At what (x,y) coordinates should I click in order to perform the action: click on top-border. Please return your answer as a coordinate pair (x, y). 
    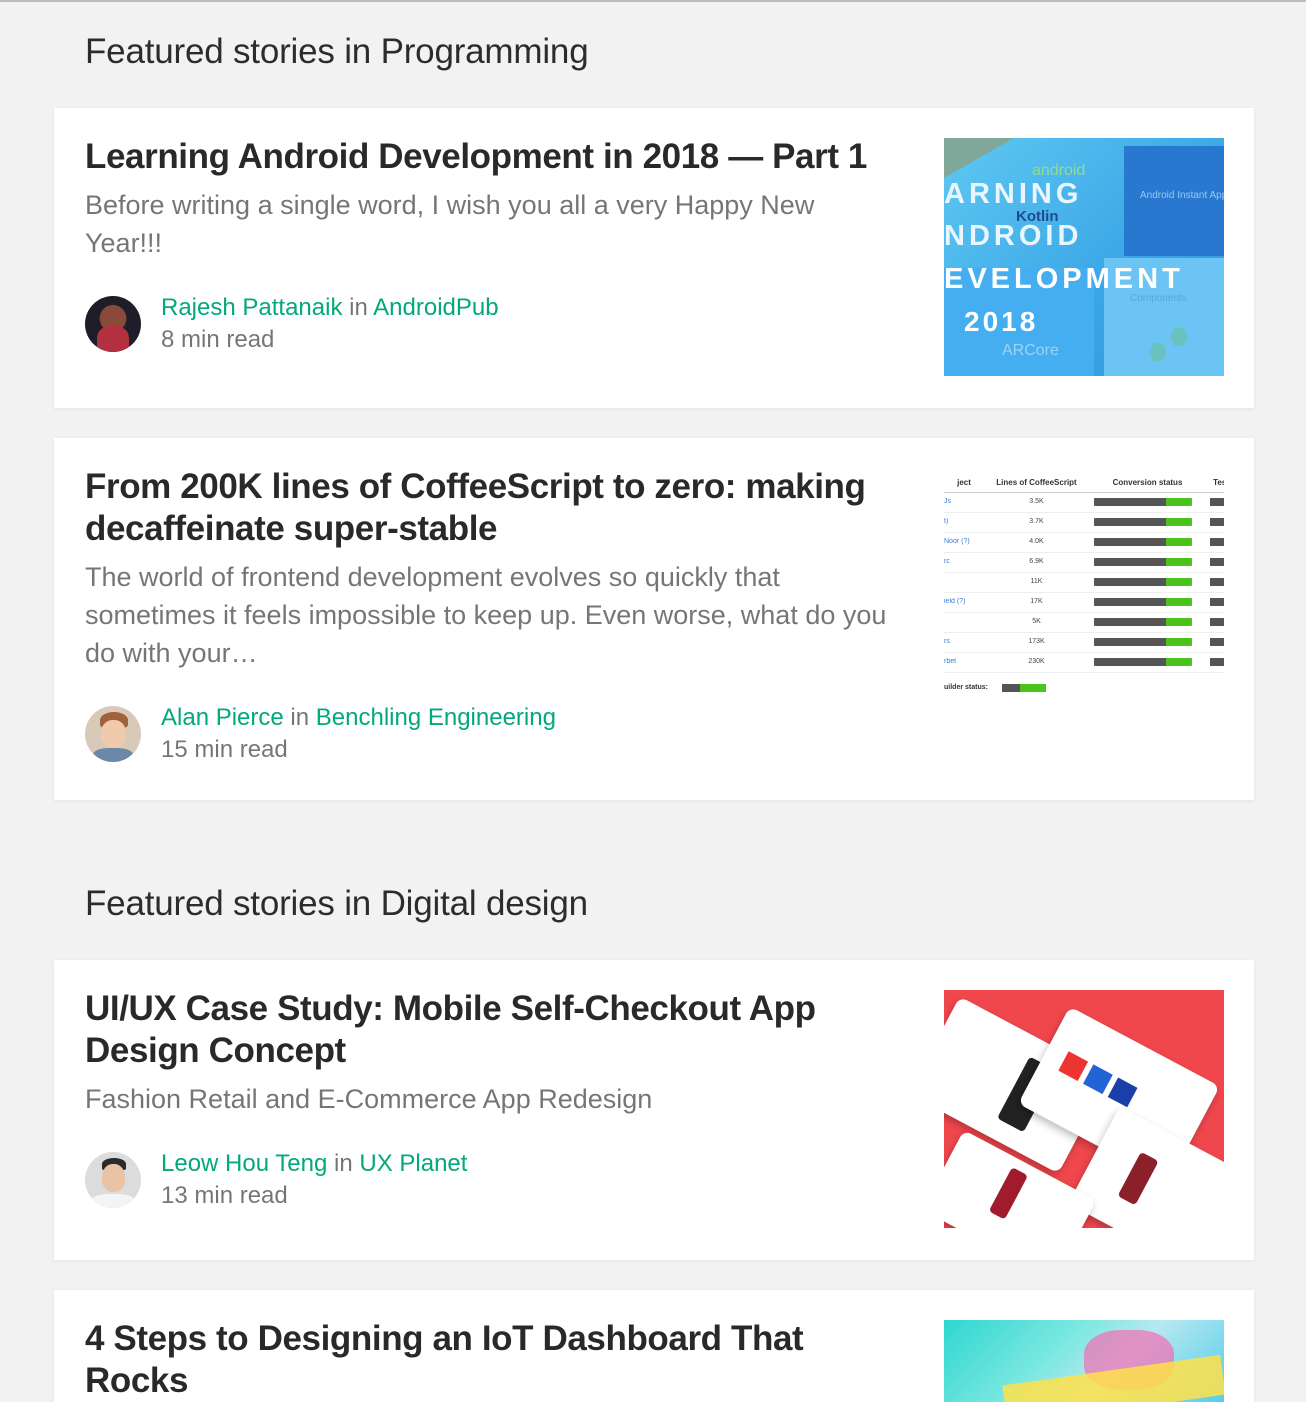
    Looking at the image, I should click on (653, 1).